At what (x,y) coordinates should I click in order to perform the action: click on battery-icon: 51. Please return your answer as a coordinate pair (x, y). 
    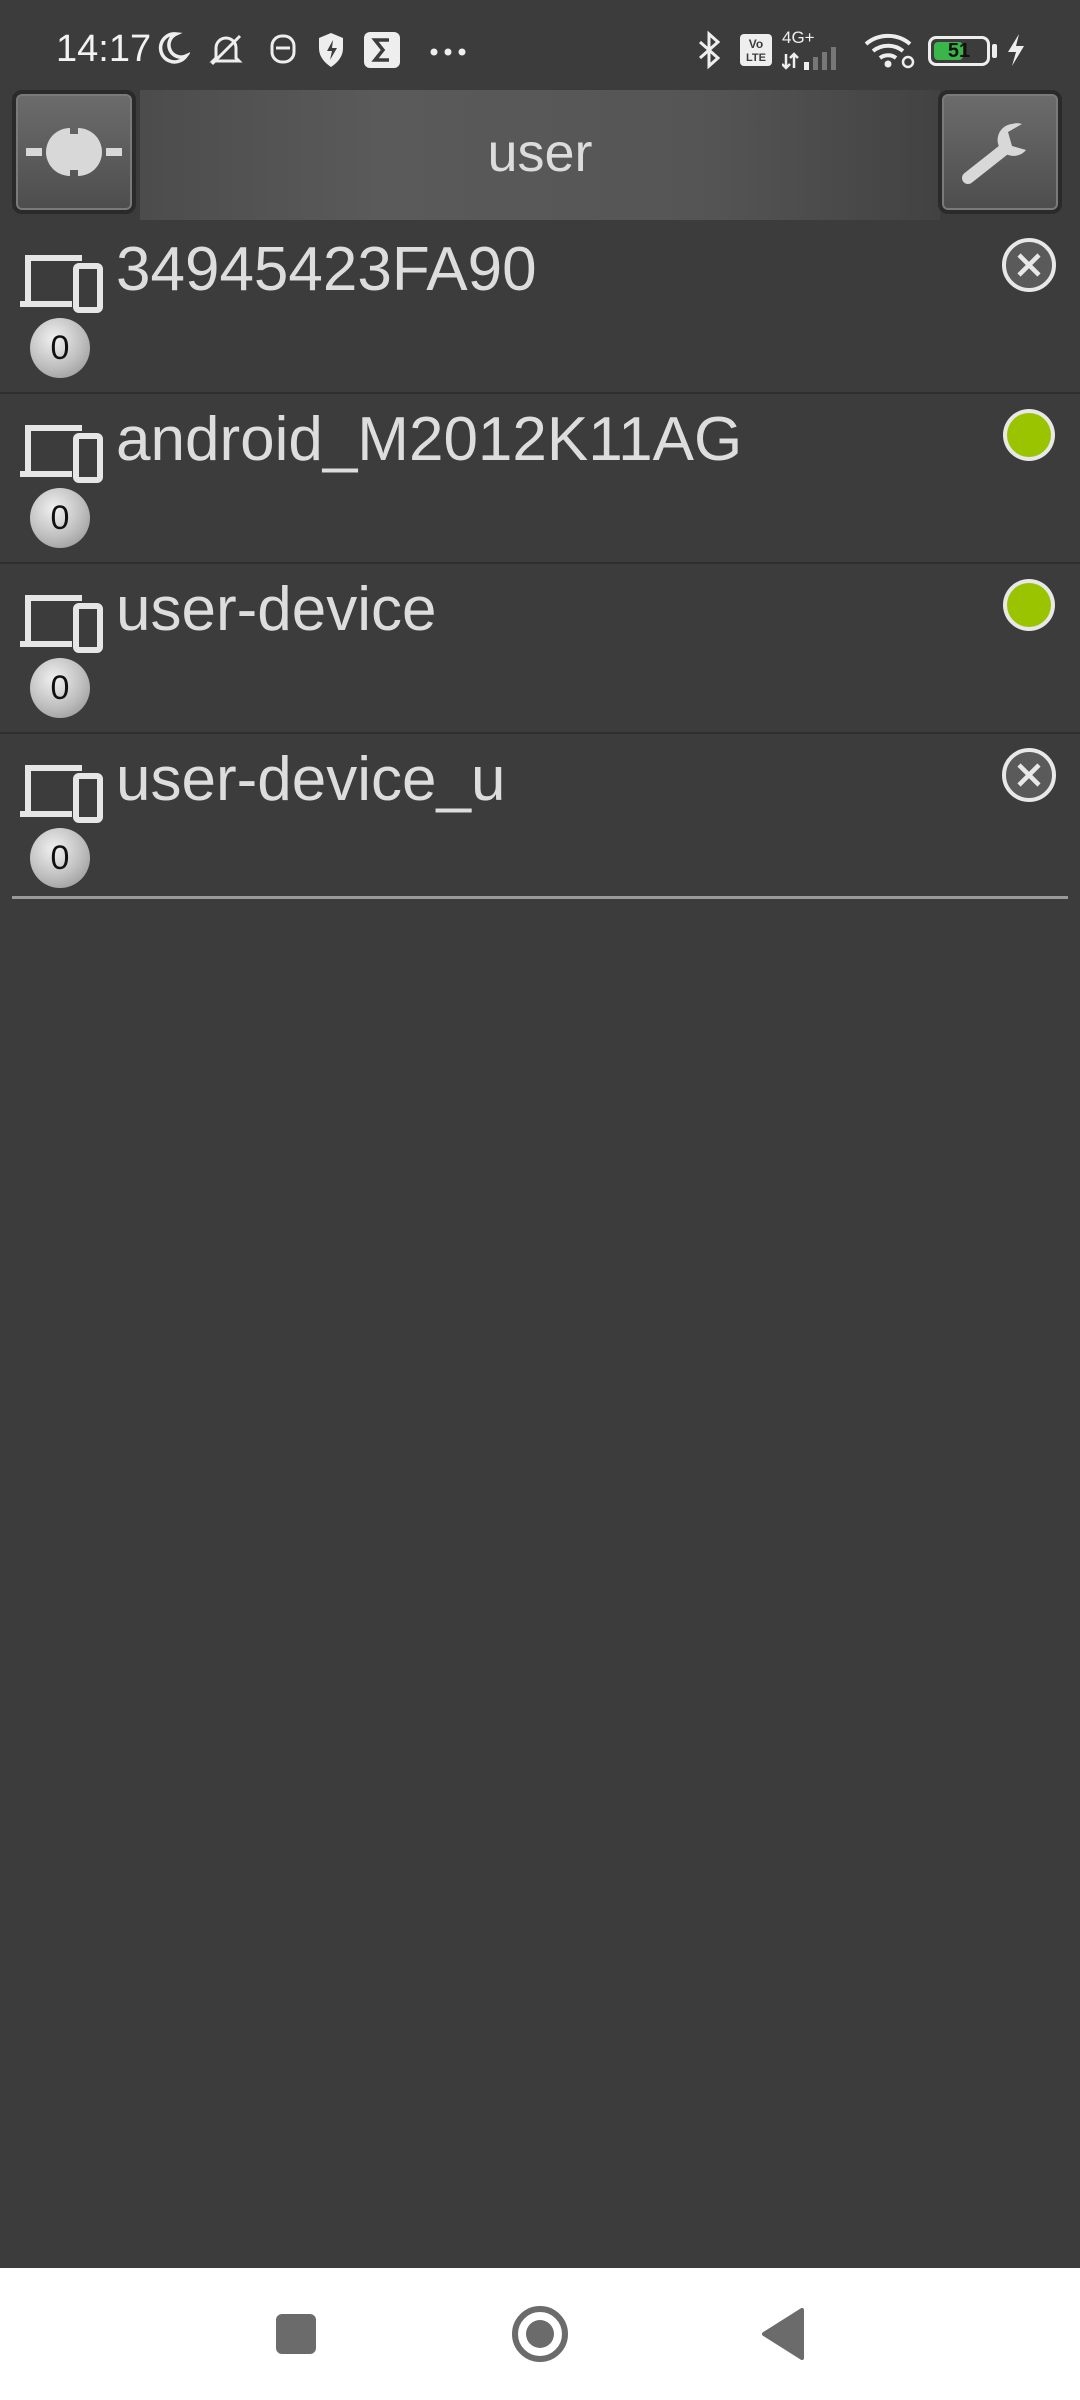
    Looking at the image, I should click on (959, 51).